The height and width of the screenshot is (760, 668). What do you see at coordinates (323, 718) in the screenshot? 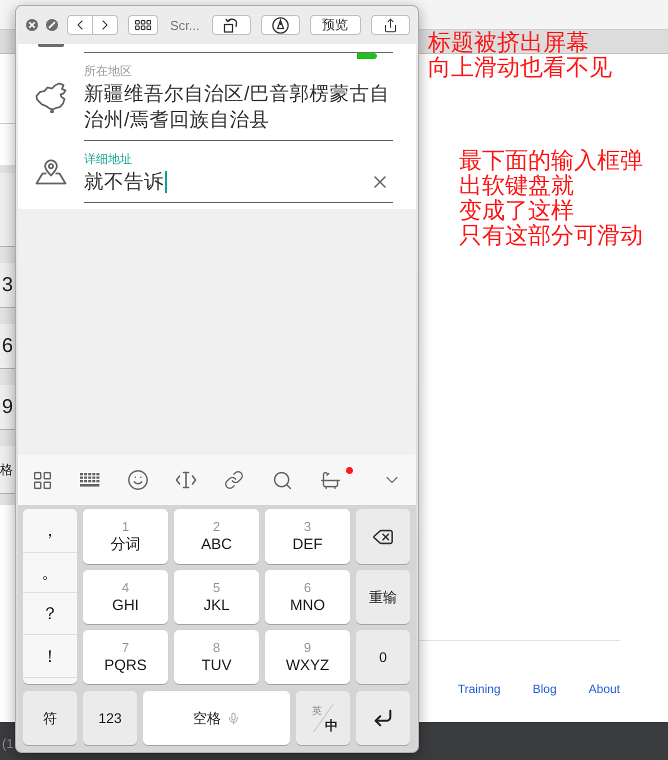
I see `language-key: 英 中` at bounding box center [323, 718].